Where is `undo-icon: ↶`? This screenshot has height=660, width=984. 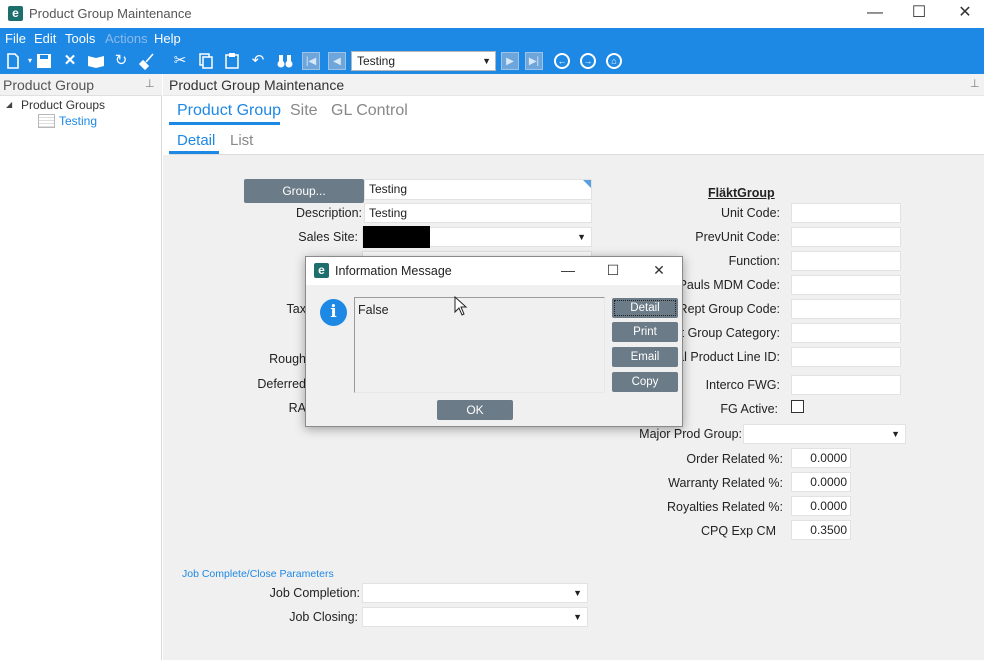
undo-icon: ↶ is located at coordinates (258, 61).